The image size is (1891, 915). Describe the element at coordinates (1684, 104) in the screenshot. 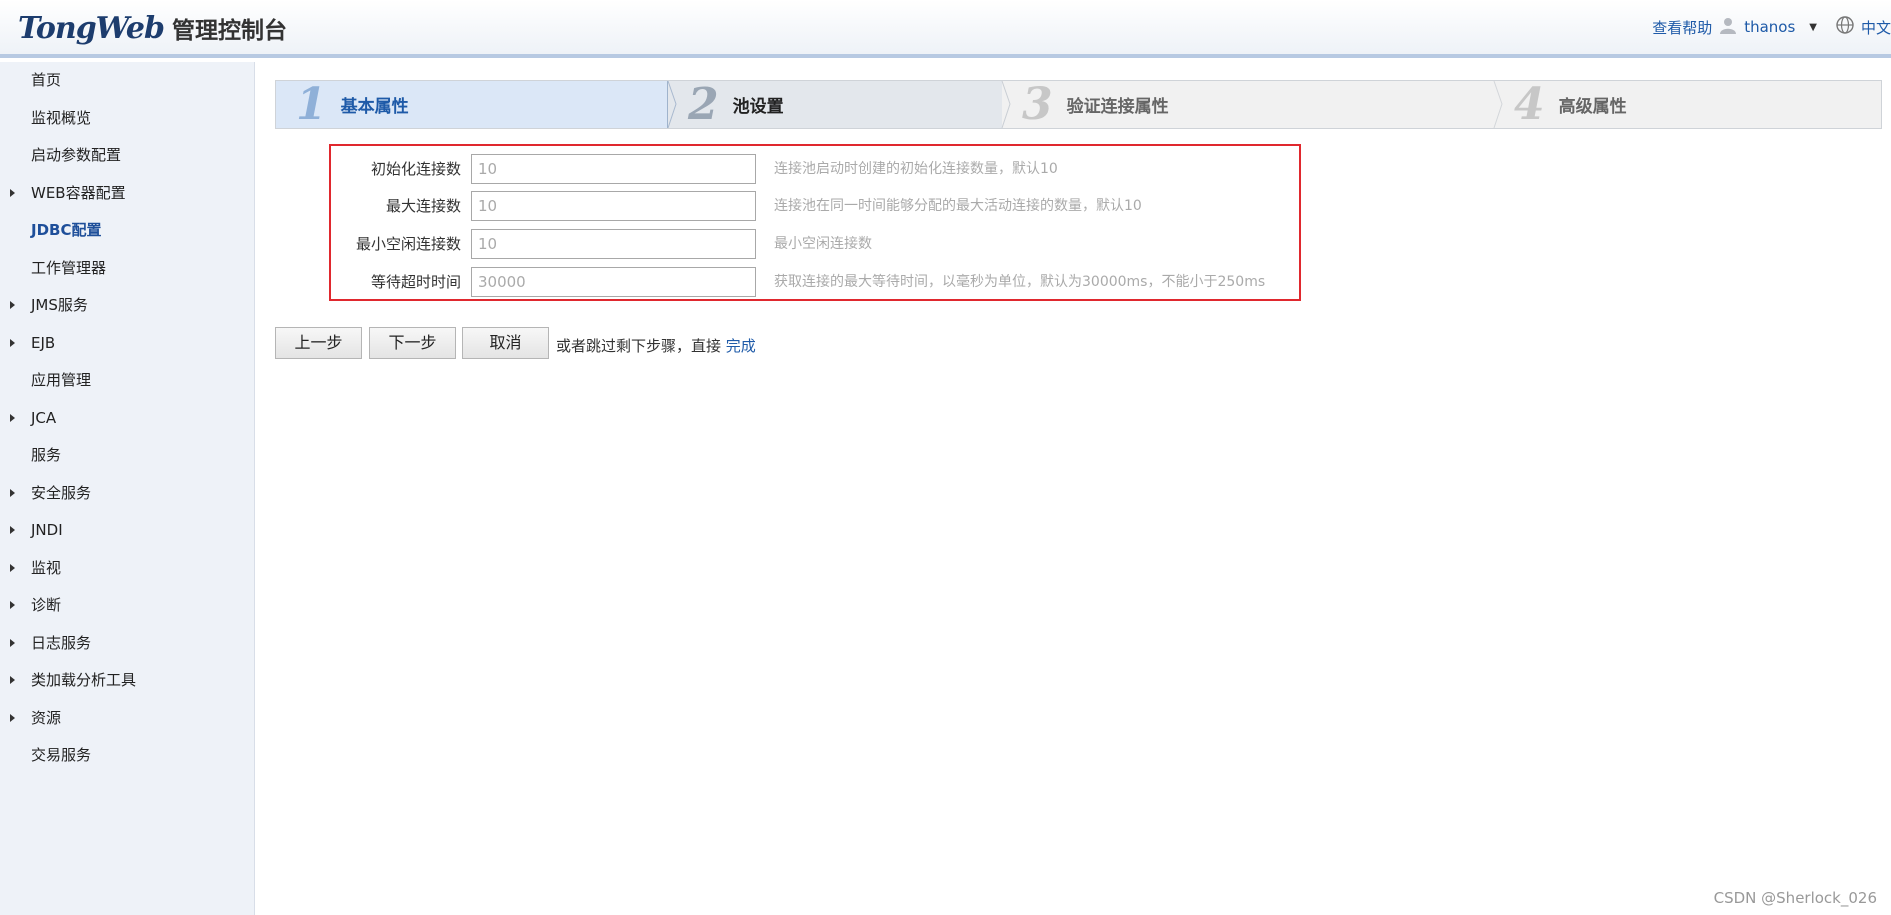

I see `step-advanced-properties: 4 高级属性` at that location.